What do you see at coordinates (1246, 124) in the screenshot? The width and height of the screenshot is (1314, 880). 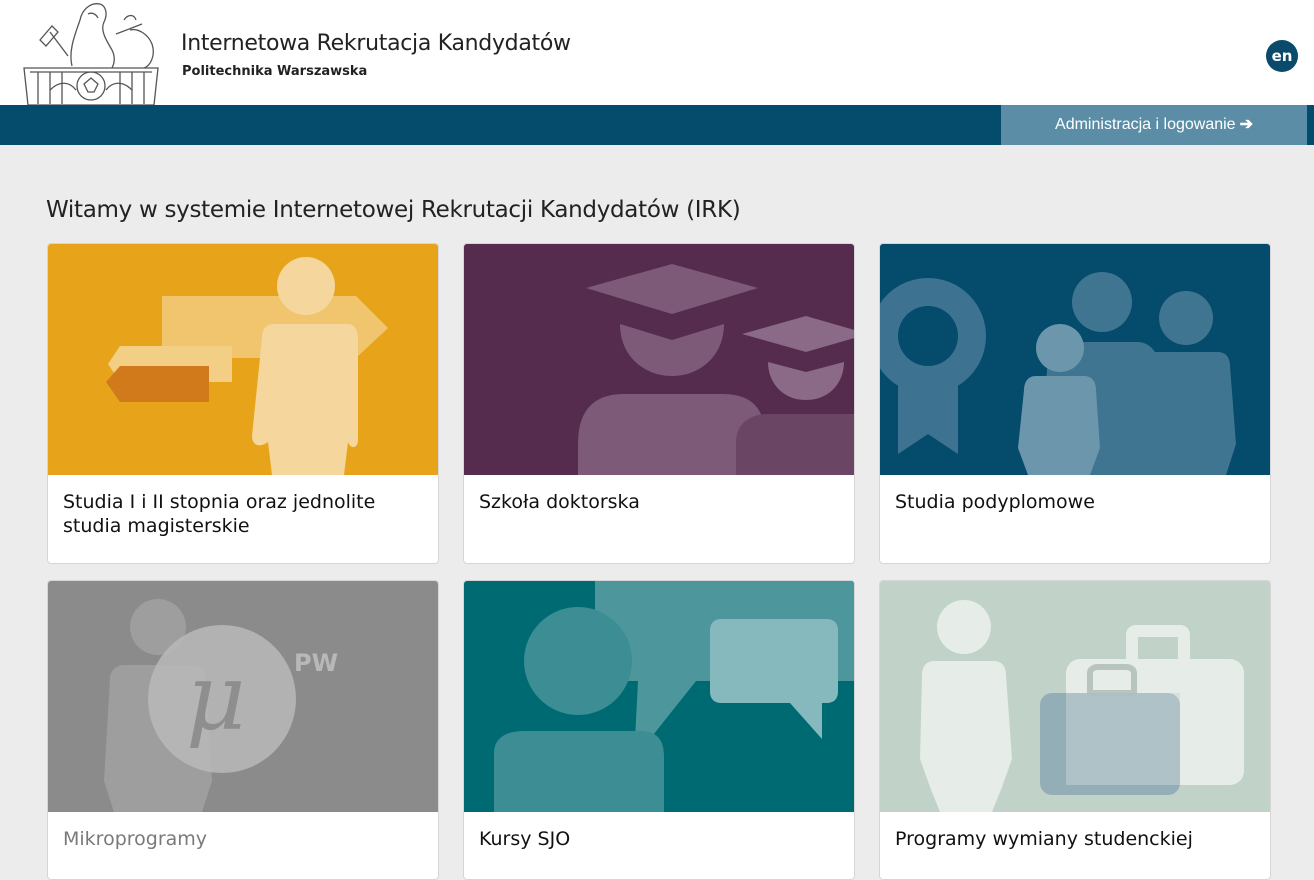 I see `arrow-right-icon: ➔` at bounding box center [1246, 124].